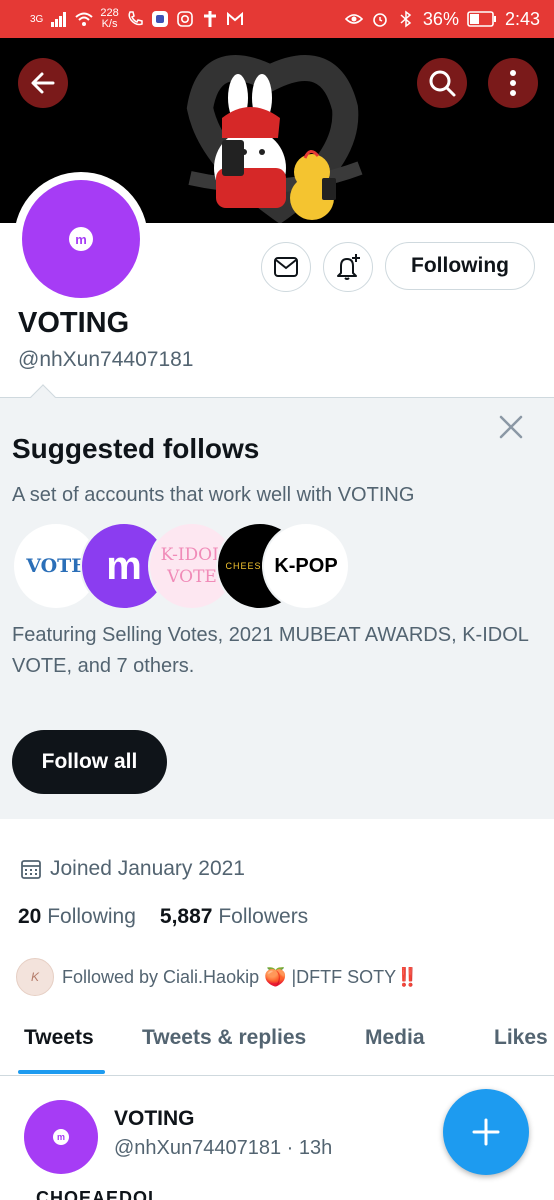 This screenshot has height=1200, width=554. Describe the element at coordinates (35, 977) in the screenshot. I see `follower-avatar: K` at that location.